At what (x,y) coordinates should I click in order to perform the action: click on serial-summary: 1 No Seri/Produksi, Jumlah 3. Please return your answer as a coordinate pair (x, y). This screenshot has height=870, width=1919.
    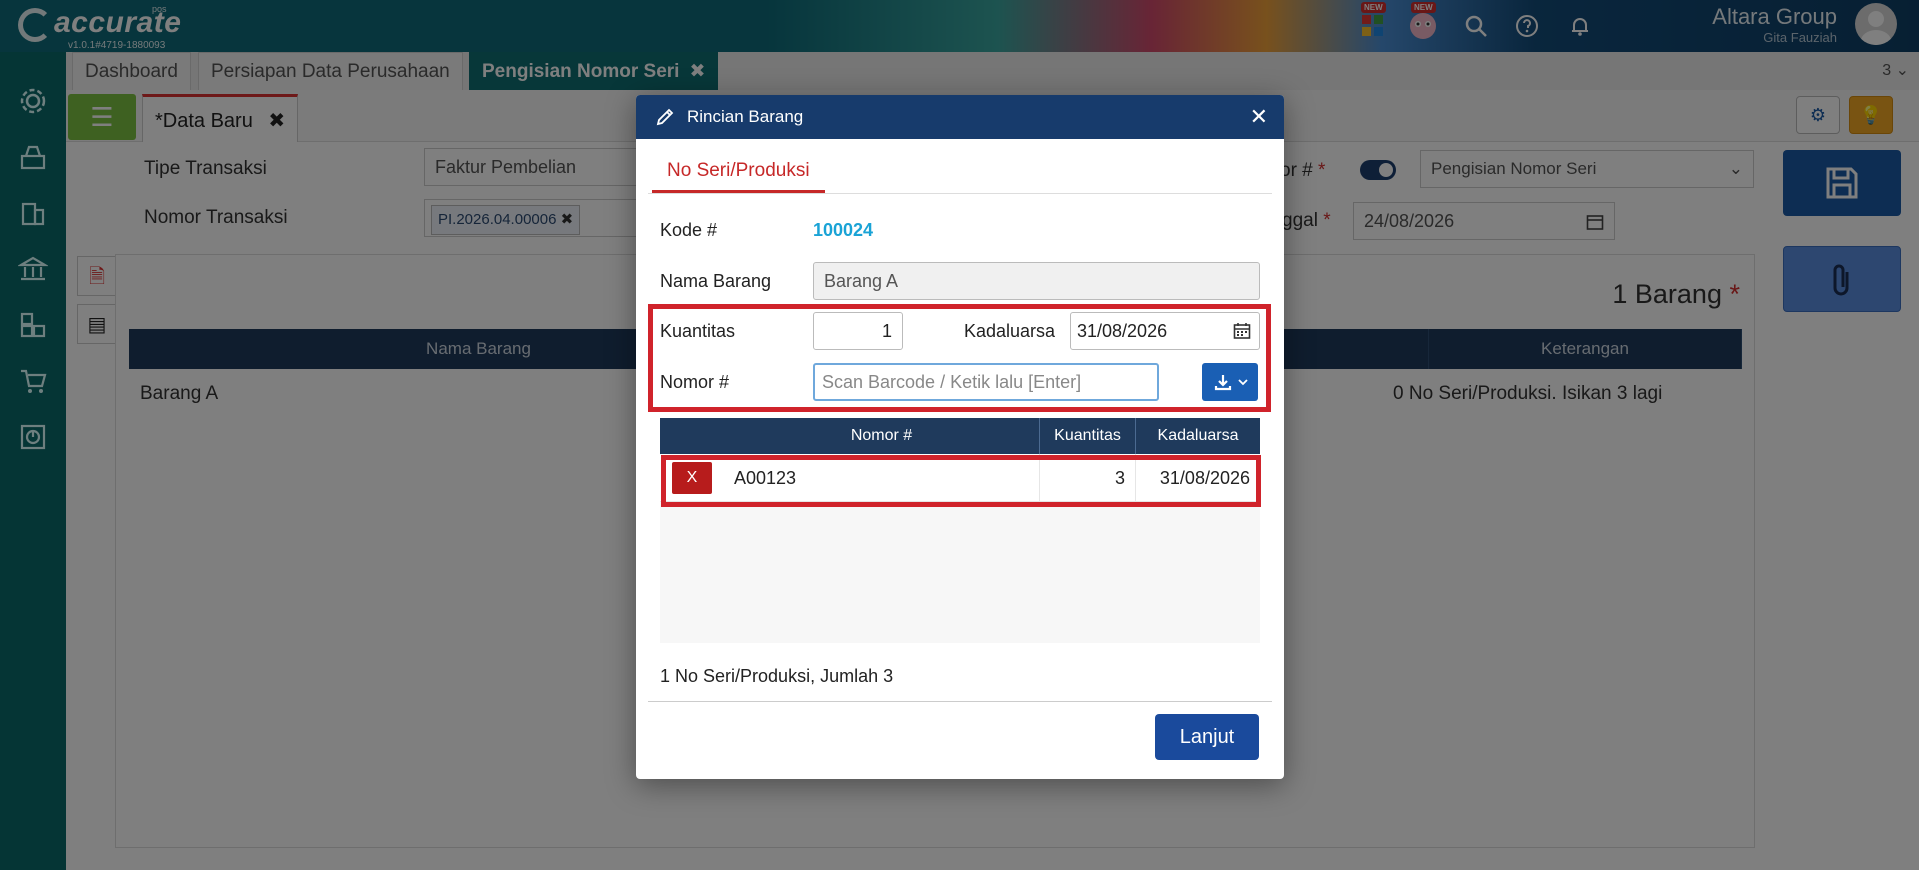
    Looking at the image, I should click on (777, 676).